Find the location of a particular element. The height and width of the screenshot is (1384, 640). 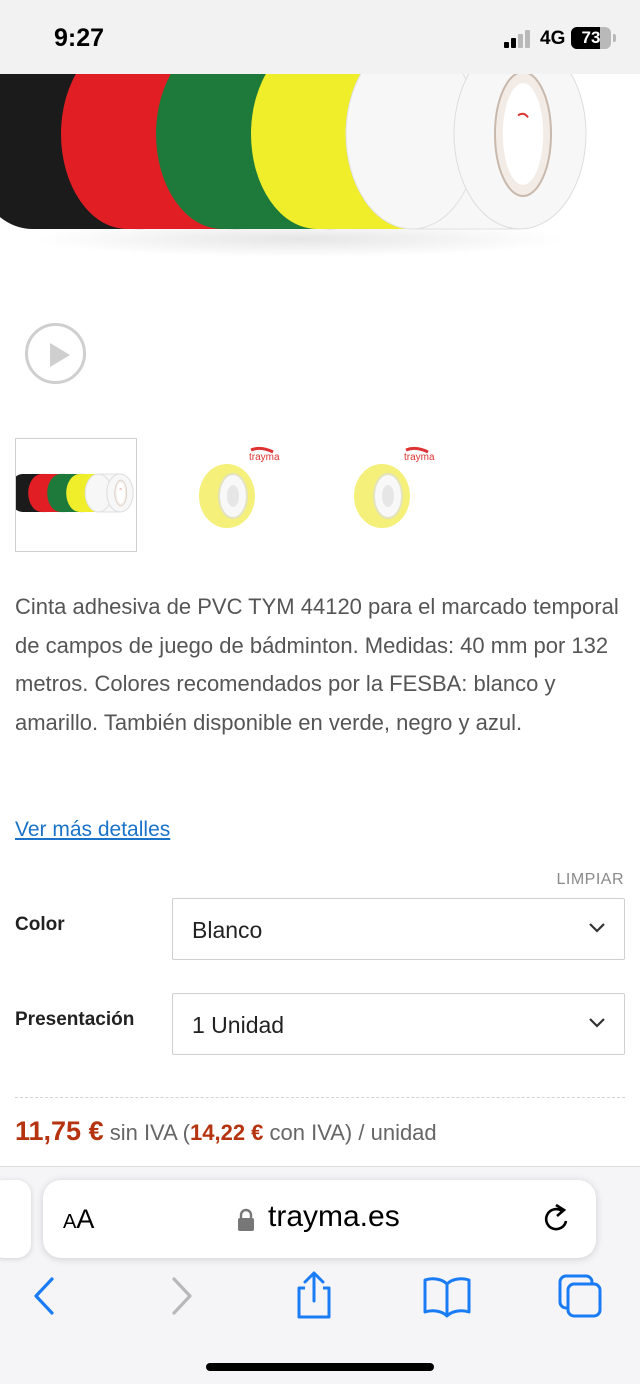

reader-settings-button: AA is located at coordinates (78, 1219).